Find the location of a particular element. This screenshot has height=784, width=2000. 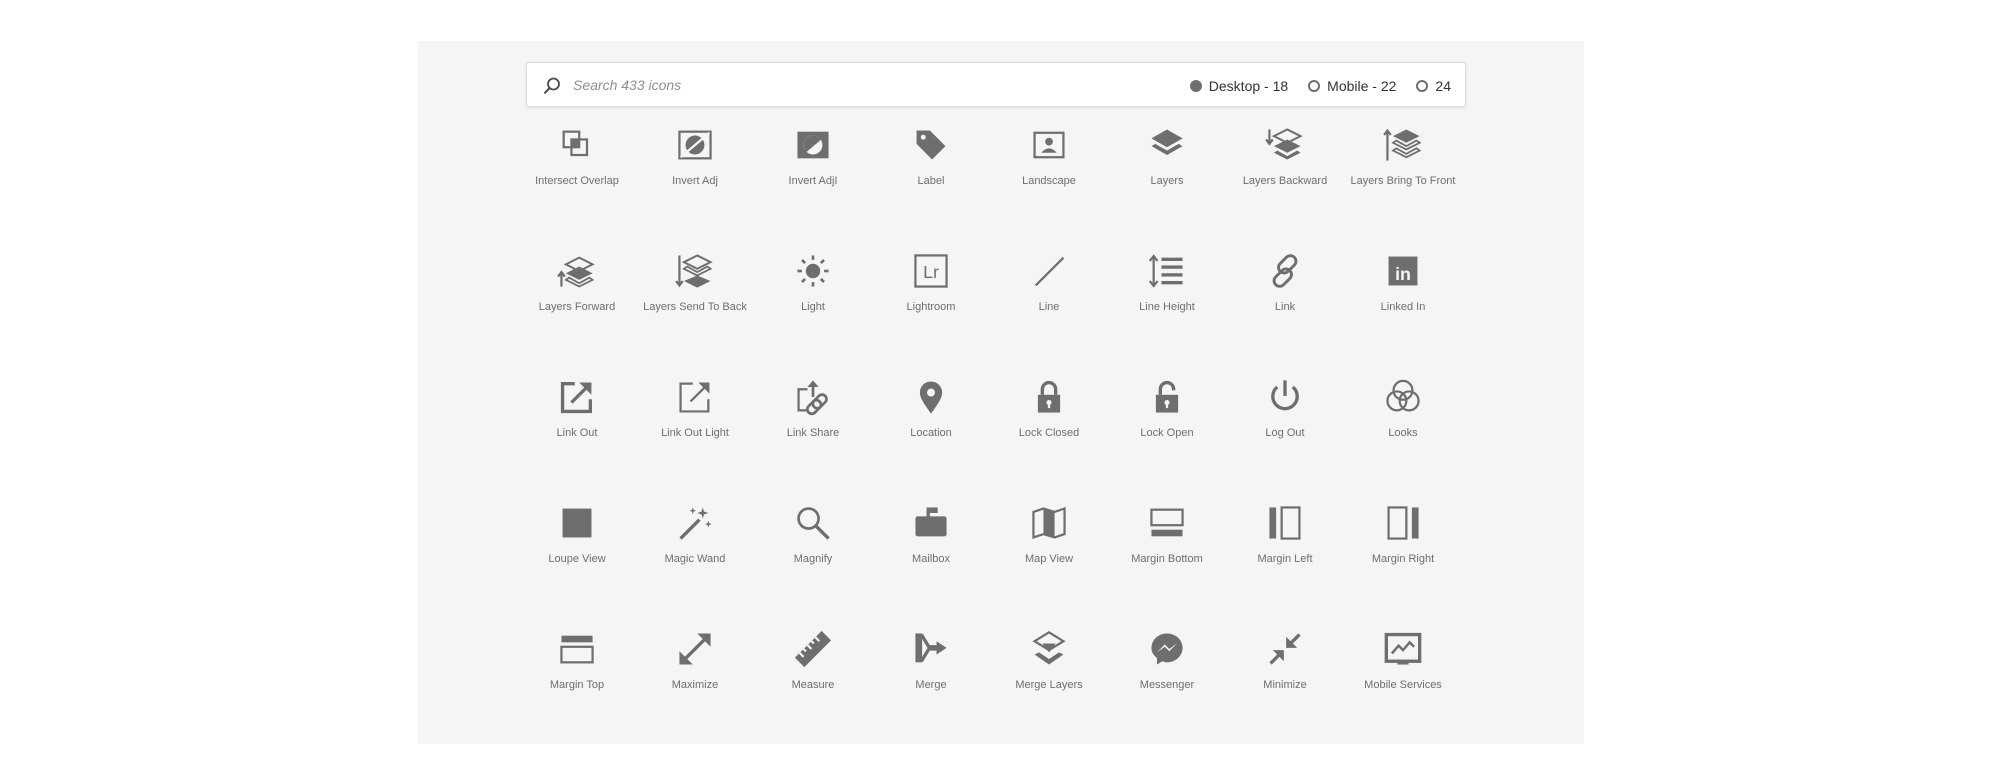

margin-right-icon is located at coordinates (1403, 523).